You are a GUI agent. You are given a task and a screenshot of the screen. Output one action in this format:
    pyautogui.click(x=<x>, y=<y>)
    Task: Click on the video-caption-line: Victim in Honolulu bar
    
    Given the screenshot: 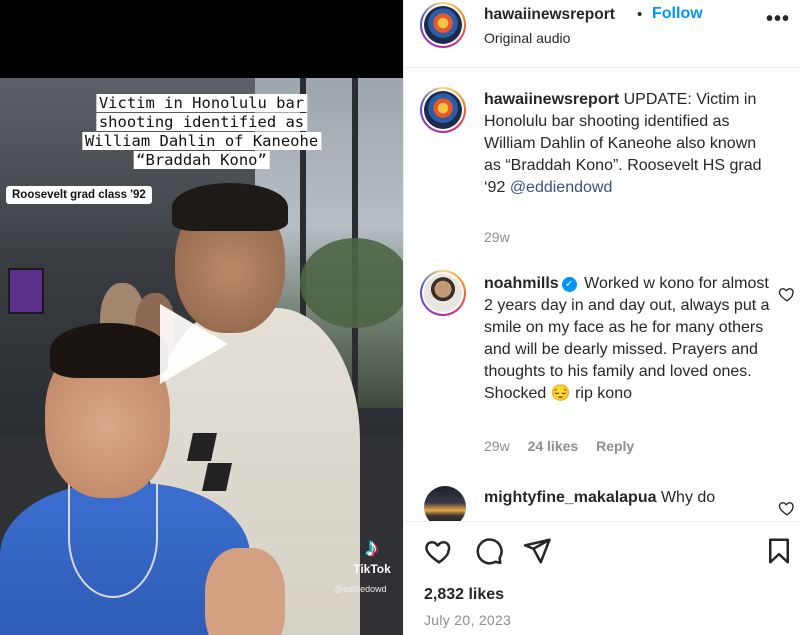 What is the action you would take?
    pyautogui.click(x=201, y=103)
    